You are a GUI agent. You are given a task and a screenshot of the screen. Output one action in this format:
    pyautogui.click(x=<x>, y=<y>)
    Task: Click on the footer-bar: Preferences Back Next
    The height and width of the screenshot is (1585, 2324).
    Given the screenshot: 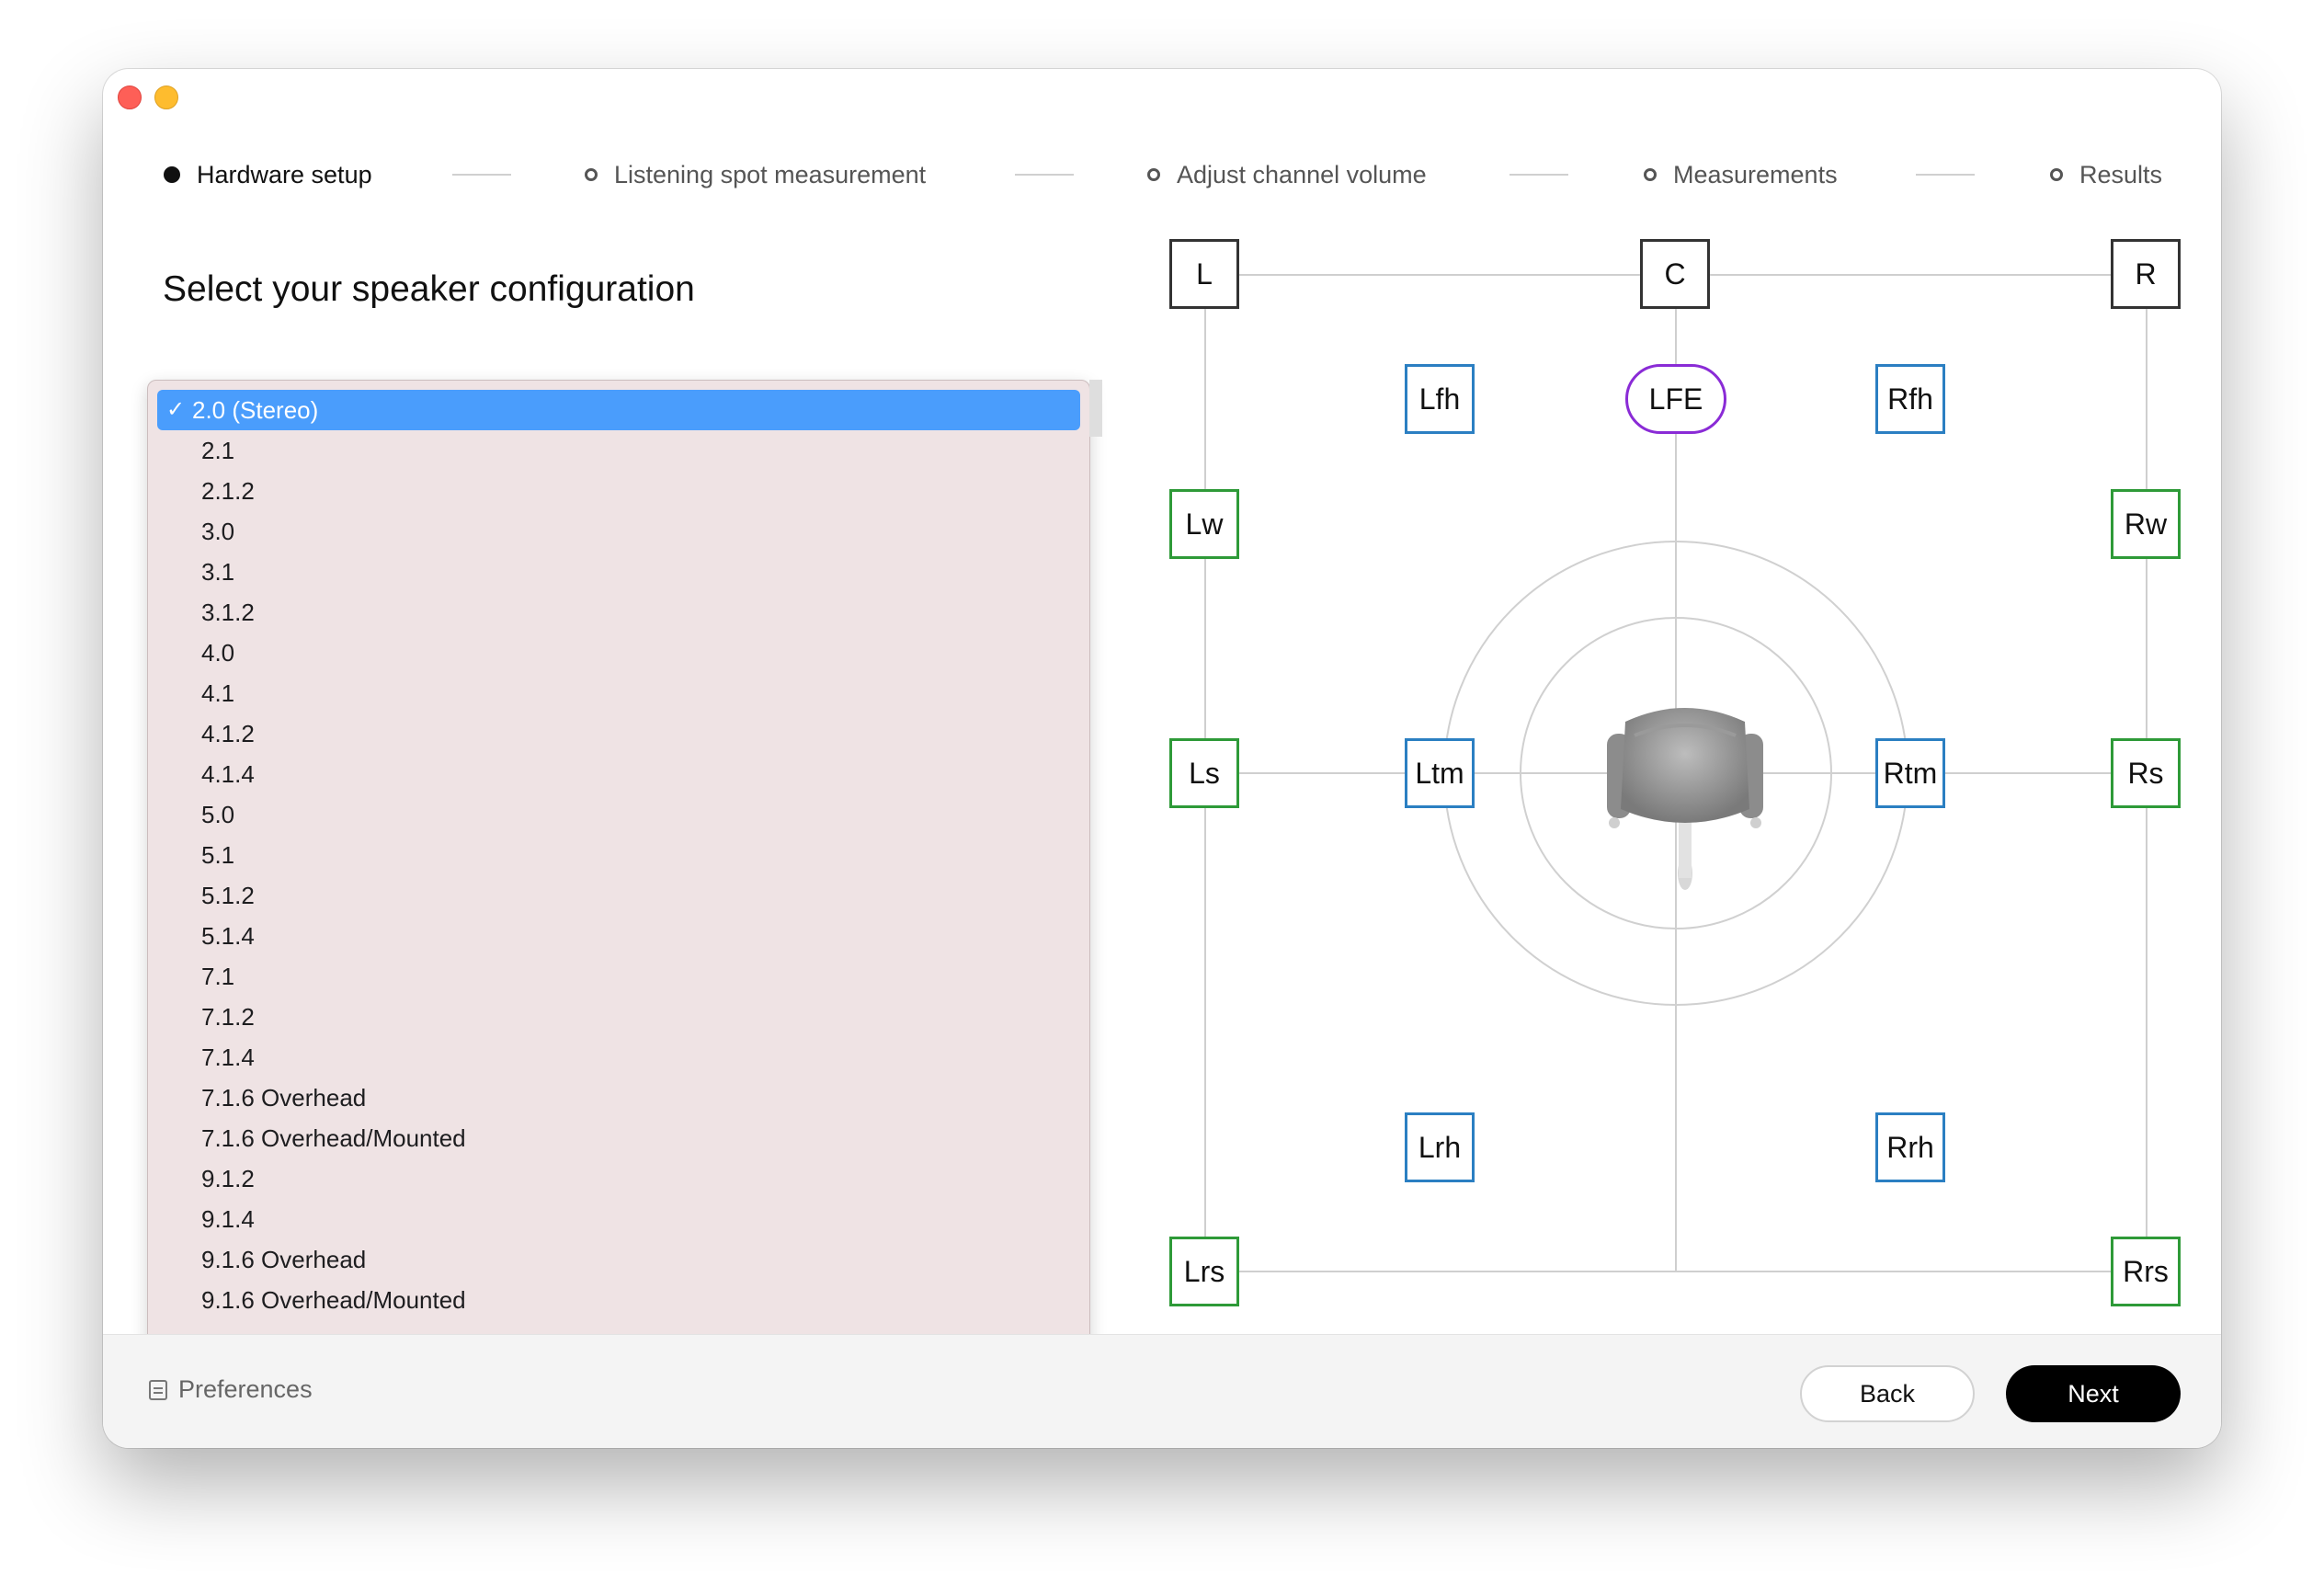 What is the action you would take?
    pyautogui.click(x=1162, y=1391)
    